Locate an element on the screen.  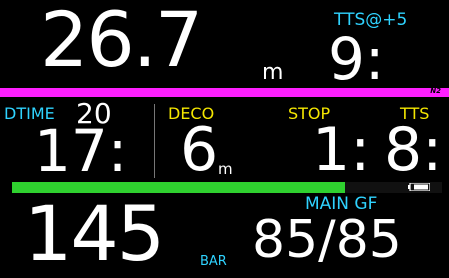
battery-icon is located at coordinates (419, 187).